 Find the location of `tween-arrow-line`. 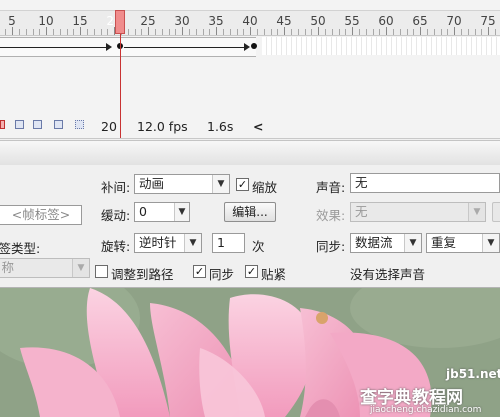

tween-arrow-line is located at coordinates (186, 47).